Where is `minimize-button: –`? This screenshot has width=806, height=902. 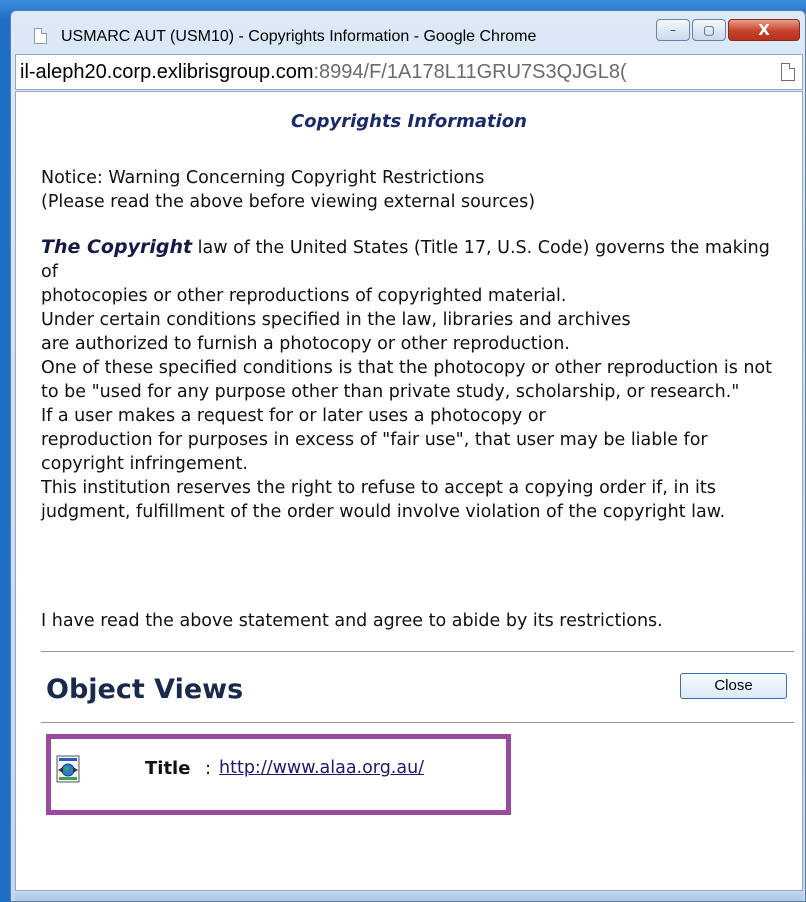 minimize-button: – is located at coordinates (673, 30).